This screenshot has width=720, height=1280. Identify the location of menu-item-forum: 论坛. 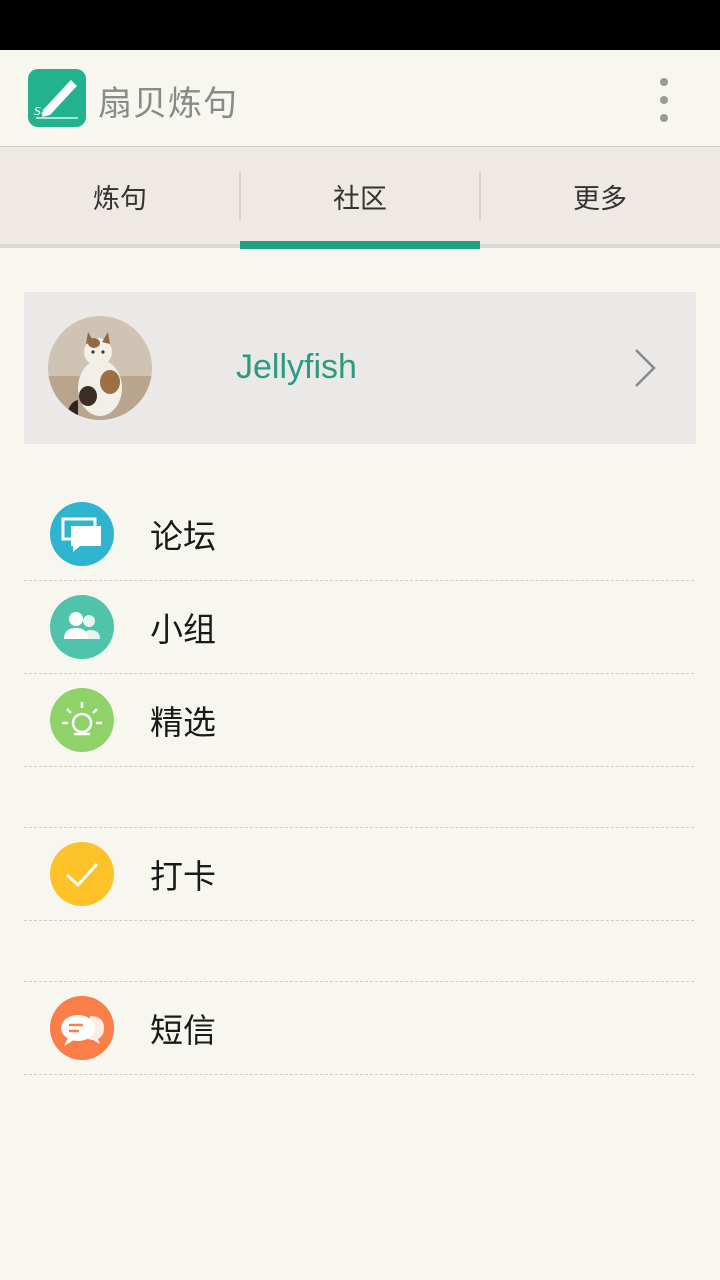
(360, 534).